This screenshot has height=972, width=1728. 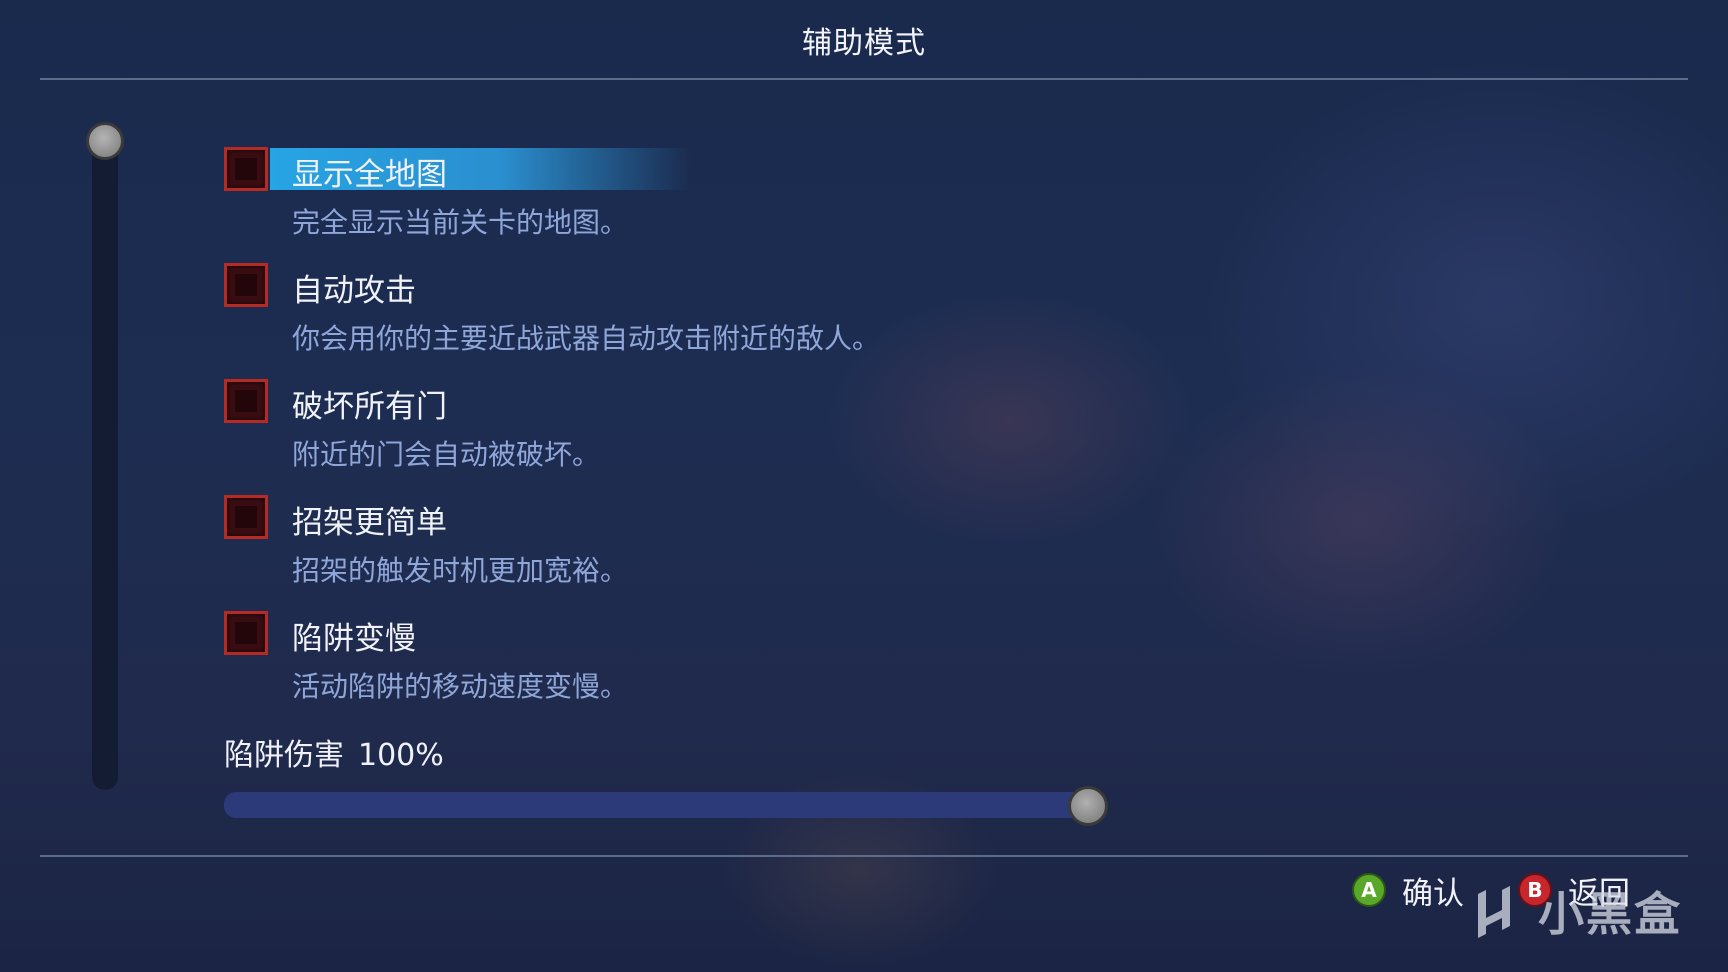 I want to click on option-description: 你会用你的主要近战武器自动攻击附近的敌人。, so click(x=586, y=338).